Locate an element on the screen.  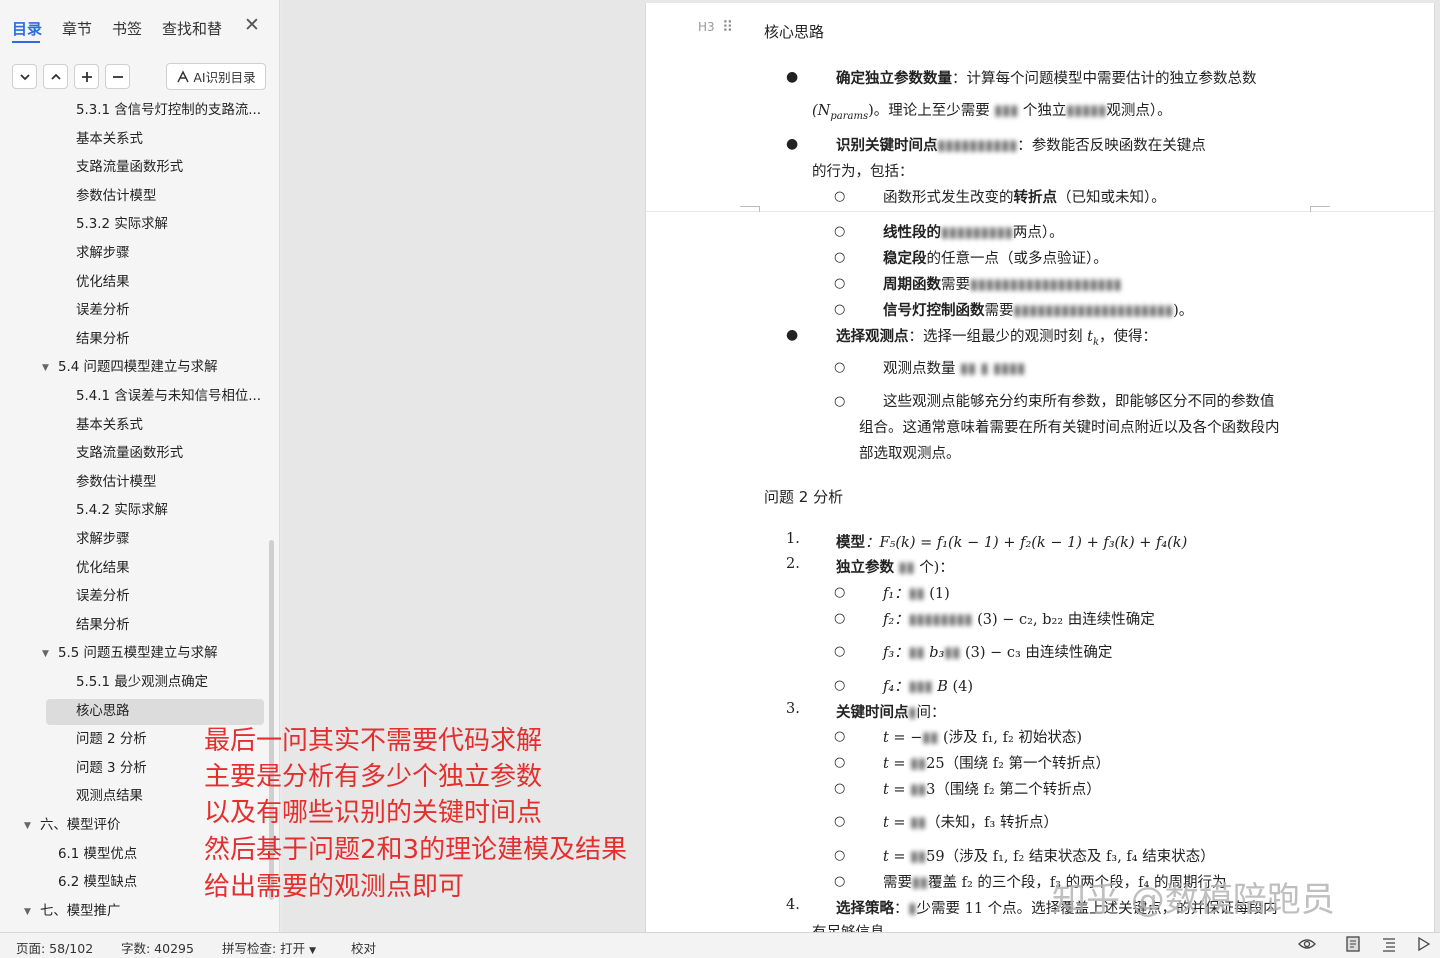
annotation-line: 然后基于问题2和3的理论建模及结果 is located at coordinates (416, 850).